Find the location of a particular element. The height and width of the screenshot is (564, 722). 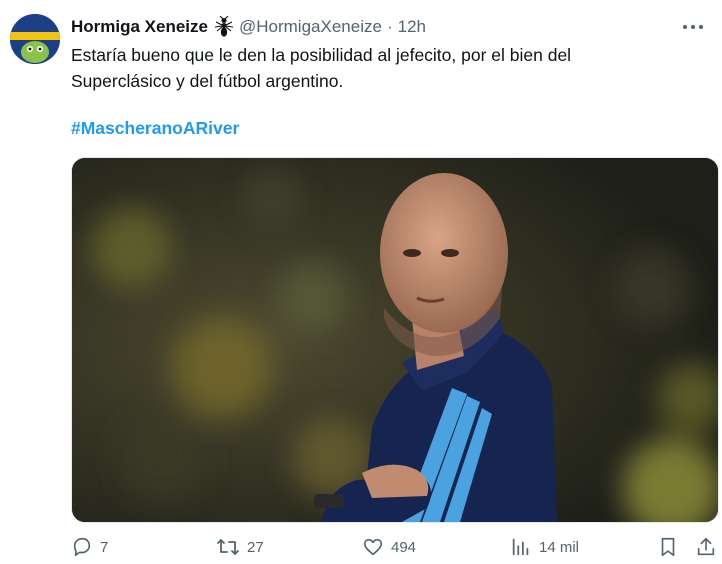

reply-count: 7 is located at coordinates (104, 547).